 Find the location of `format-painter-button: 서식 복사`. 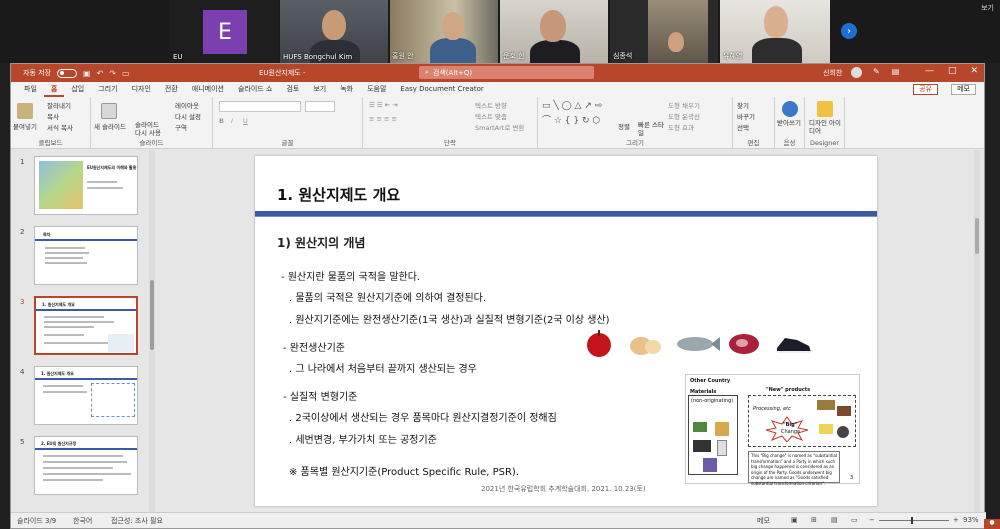

format-painter-button: 서식 복사 is located at coordinates (60, 127).